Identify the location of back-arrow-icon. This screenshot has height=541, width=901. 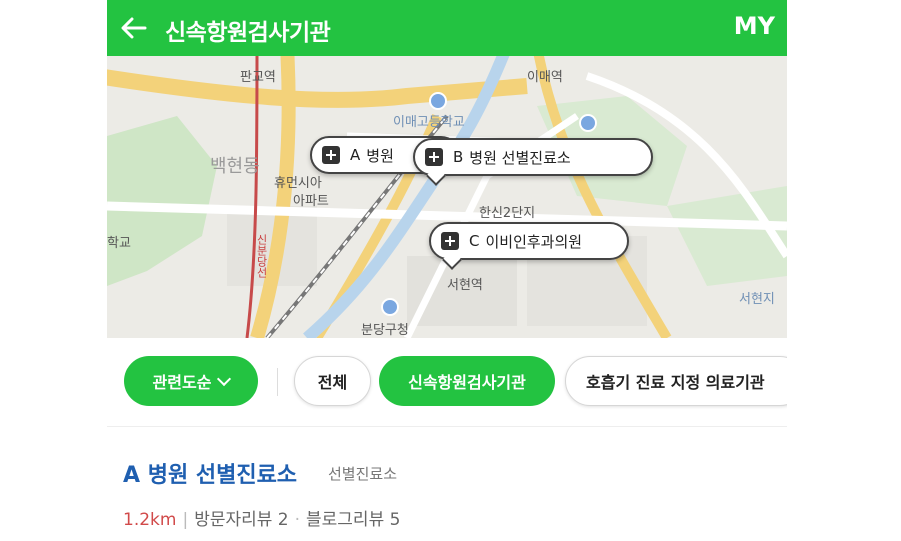
(134, 28).